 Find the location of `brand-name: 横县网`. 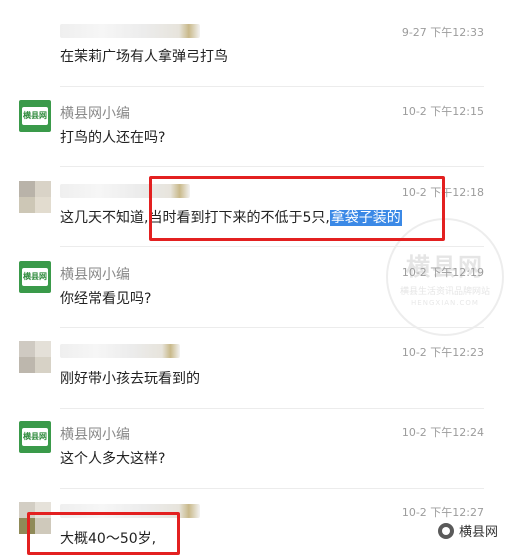

brand-name: 横县网 is located at coordinates (478, 532).